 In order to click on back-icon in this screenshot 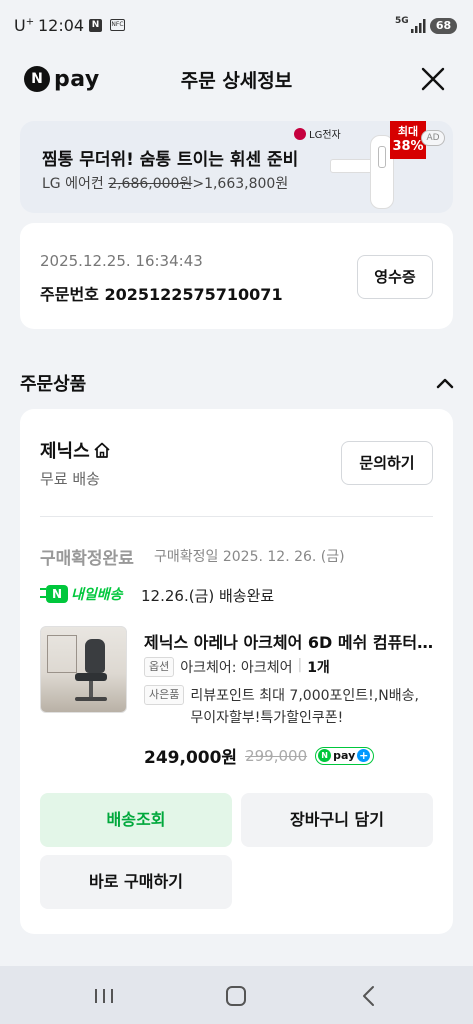, I will do `click(369, 996)`.